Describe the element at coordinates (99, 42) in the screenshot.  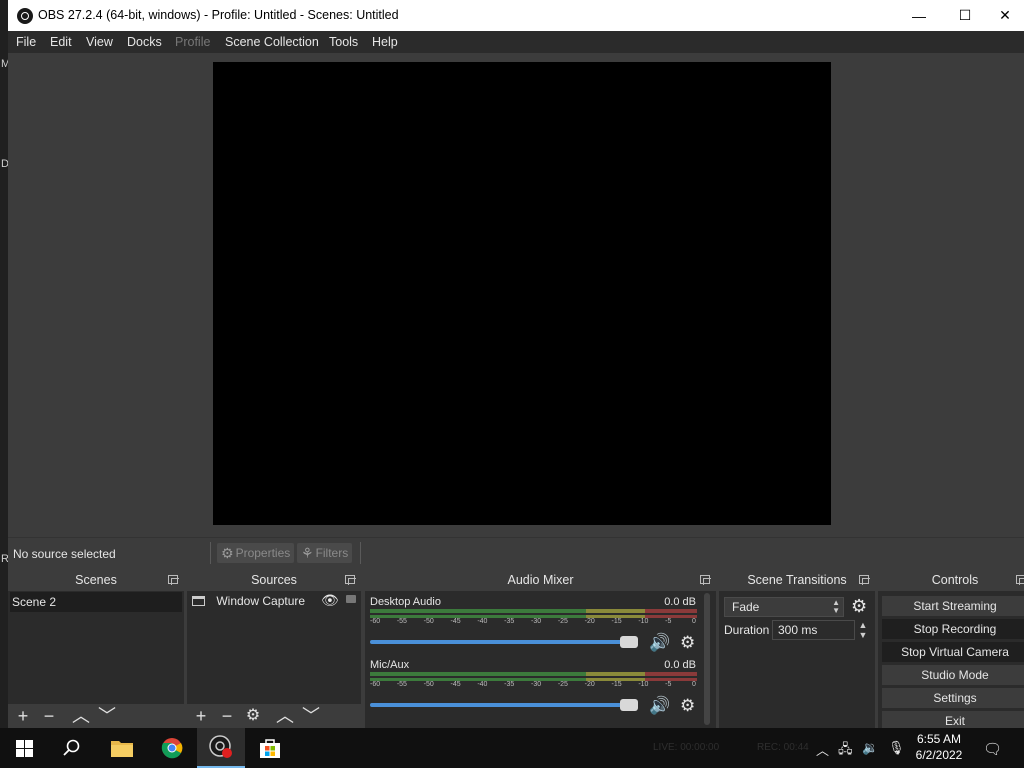
I see `menu-view: View` at that location.